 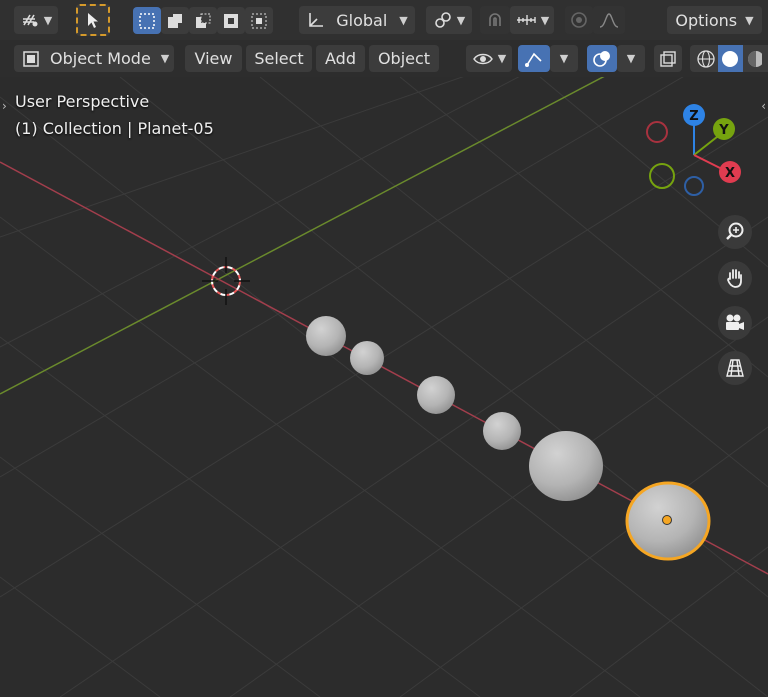 What do you see at coordinates (482, 58) in the screenshot?
I see `eye-icon` at bounding box center [482, 58].